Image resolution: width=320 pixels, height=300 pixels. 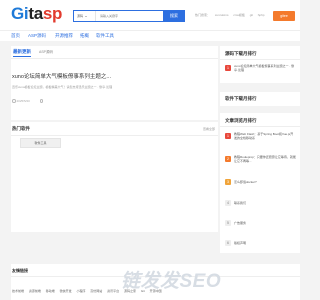 What do you see at coordinates (174, 16) in the screenshot?
I see `search-button: 搜索` at bounding box center [174, 16].